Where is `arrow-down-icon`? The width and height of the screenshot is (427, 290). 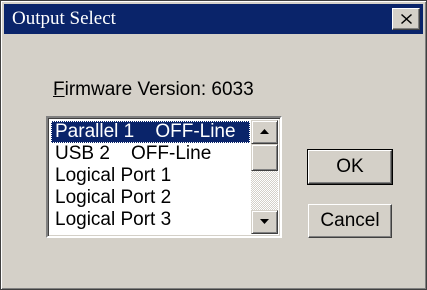 arrow-down-icon is located at coordinates (264, 221).